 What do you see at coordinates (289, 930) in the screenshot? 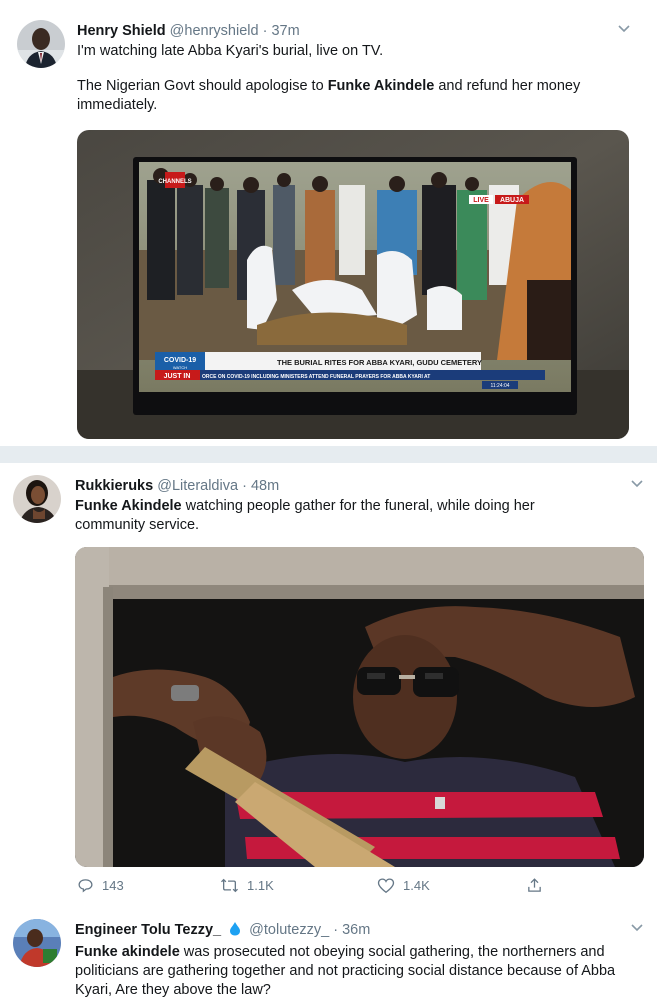
I see `user-handle: @tolutezzy_` at bounding box center [289, 930].